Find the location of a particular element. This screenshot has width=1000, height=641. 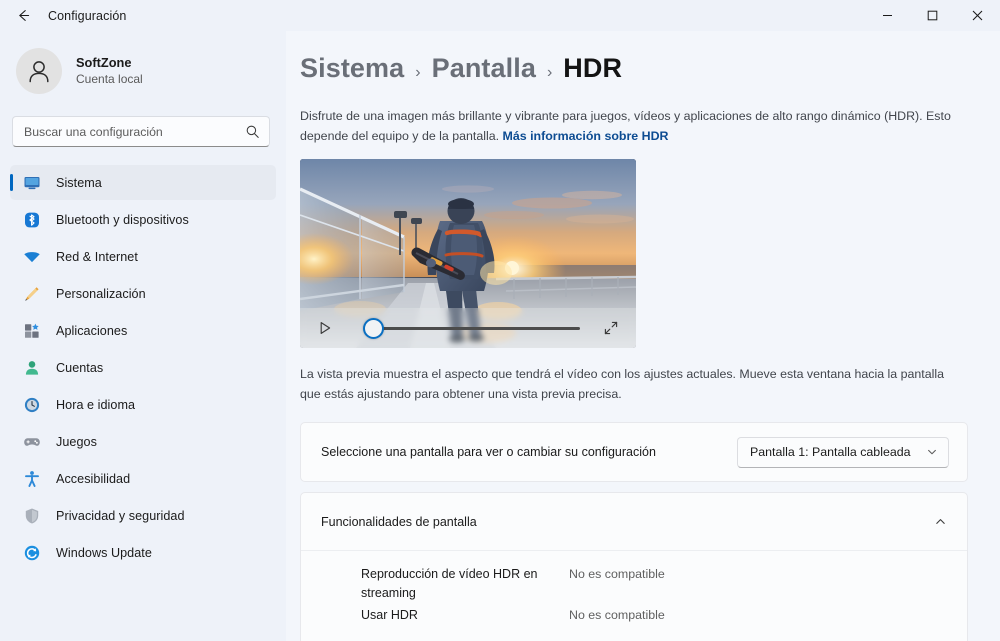

sidebar-item-label: Sistema is located at coordinates (79, 182).